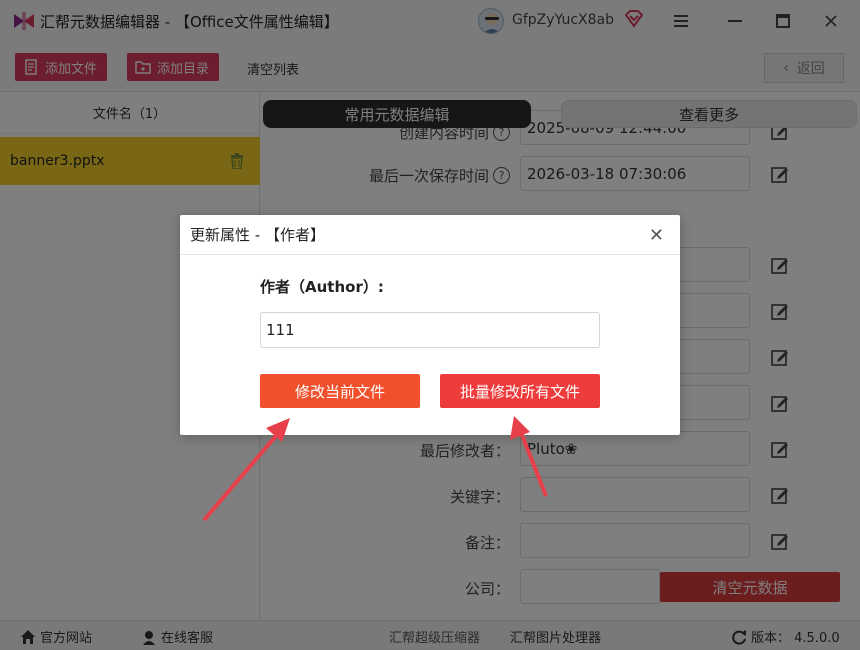  Describe the element at coordinates (430, 330) in the screenshot. I see `author-input` at that location.